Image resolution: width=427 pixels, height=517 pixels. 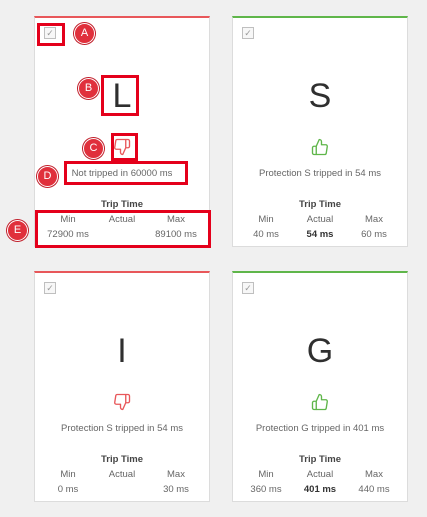 I want to click on annotation-marker-d: D, so click(x=47, y=176).